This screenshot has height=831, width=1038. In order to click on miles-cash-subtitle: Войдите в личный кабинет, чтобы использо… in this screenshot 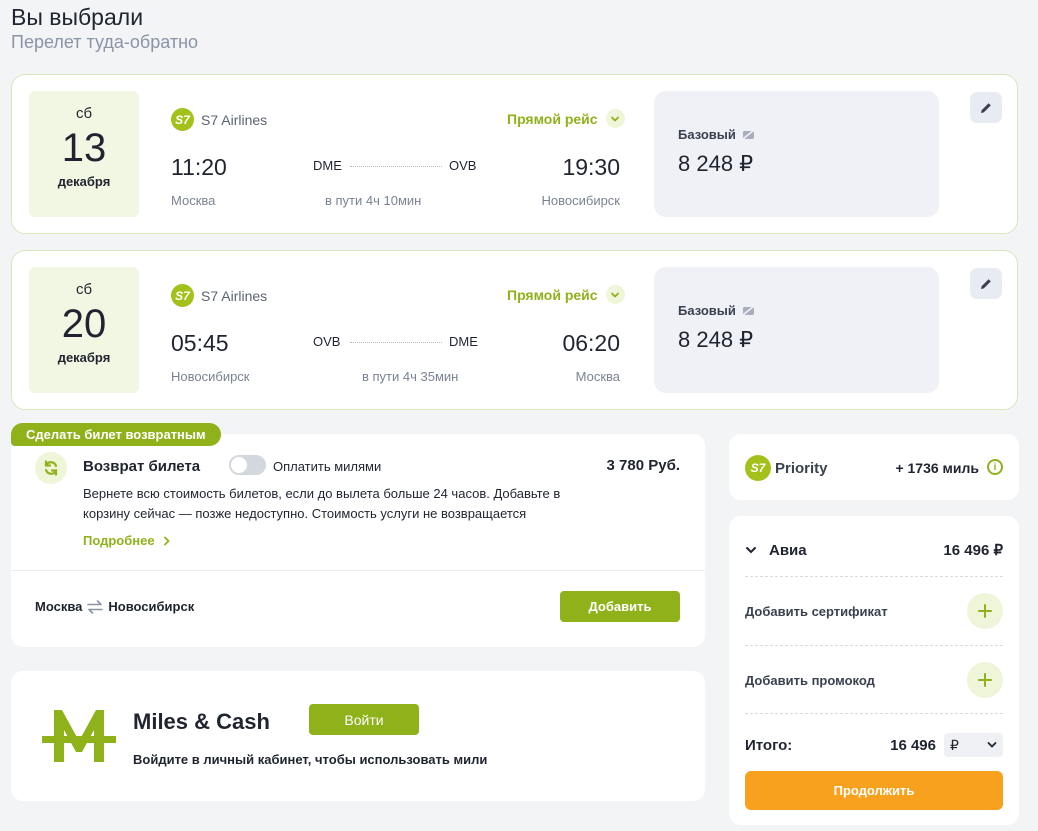, I will do `click(310, 759)`.